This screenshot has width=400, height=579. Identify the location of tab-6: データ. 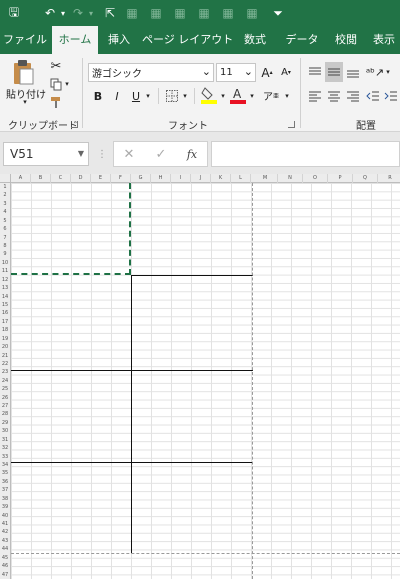
(302, 40).